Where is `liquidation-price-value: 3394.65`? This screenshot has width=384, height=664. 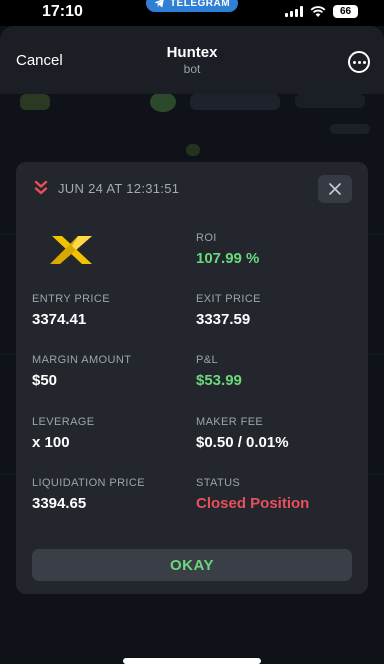 liquidation-price-value: 3394.65 is located at coordinates (59, 503).